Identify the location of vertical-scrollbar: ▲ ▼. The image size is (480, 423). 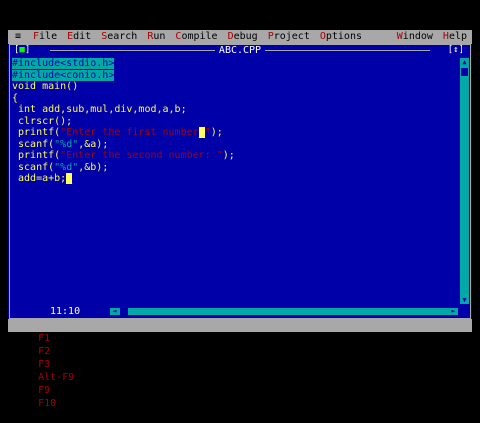
(464, 181).